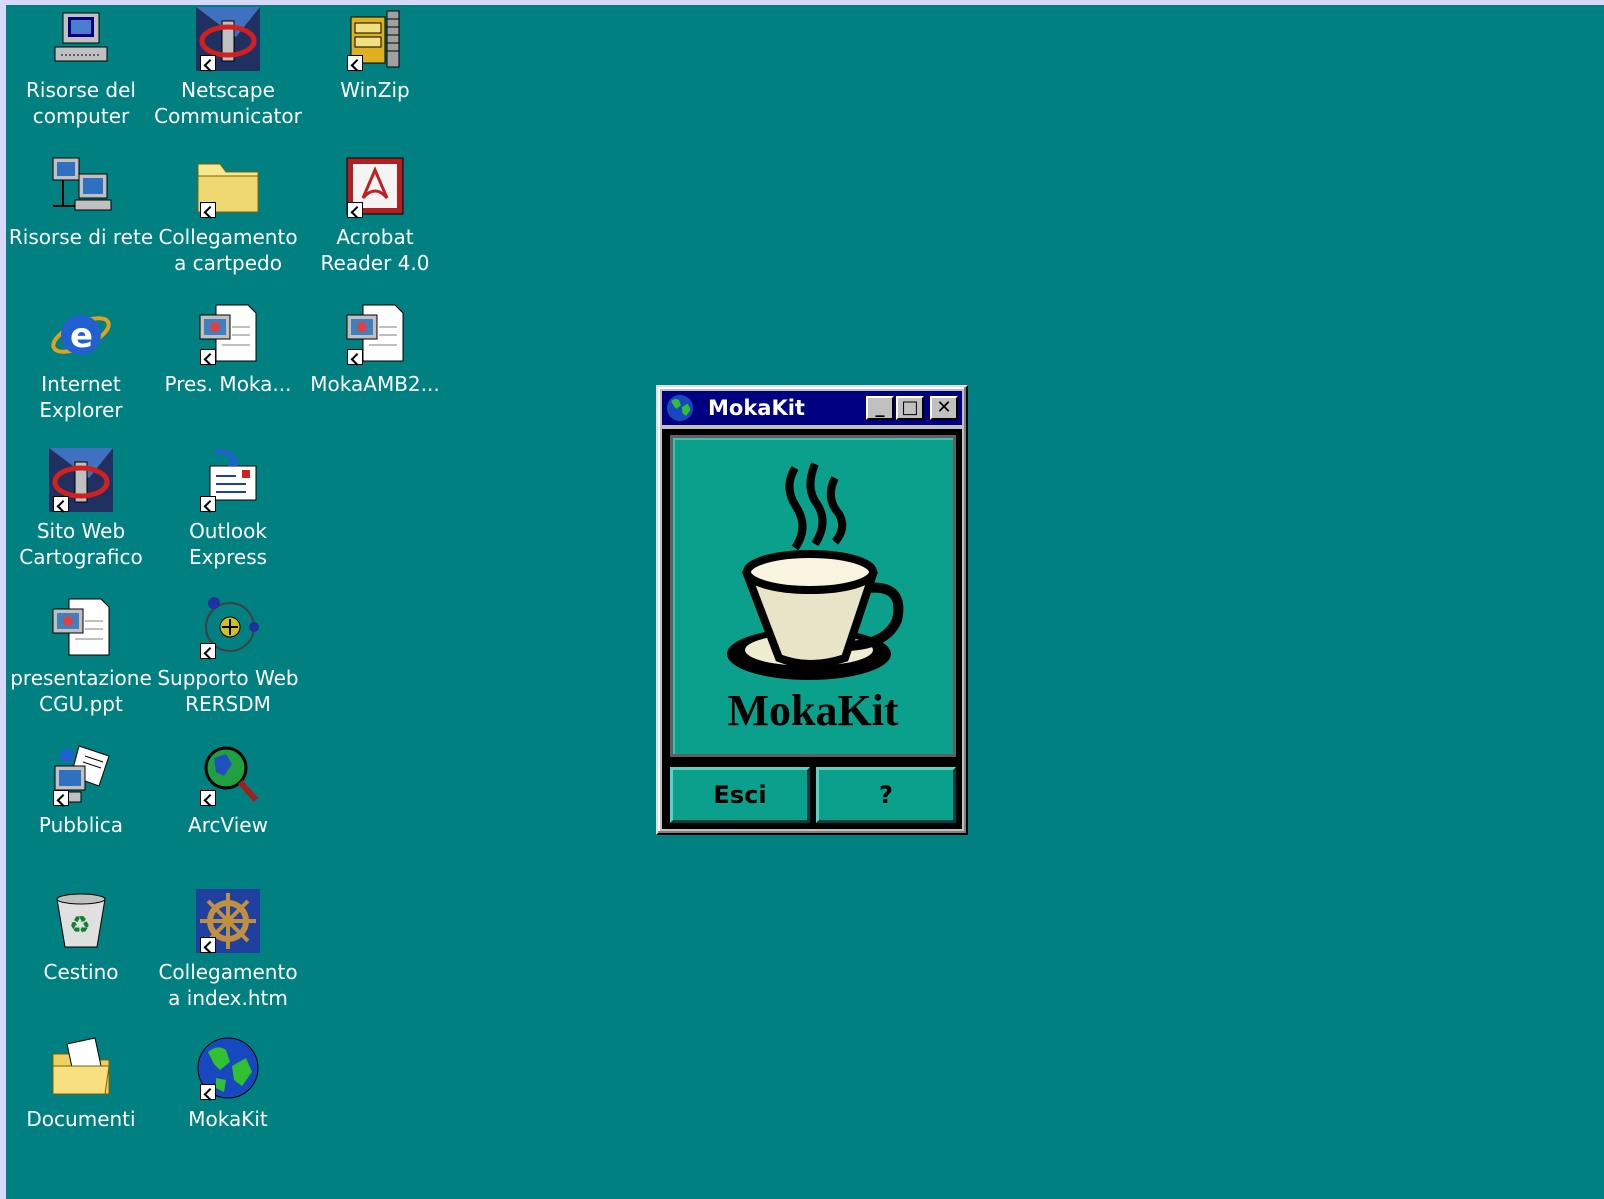 This screenshot has width=1604, height=1199. I want to click on icon-label: Netscape Communicator, so click(228, 103).